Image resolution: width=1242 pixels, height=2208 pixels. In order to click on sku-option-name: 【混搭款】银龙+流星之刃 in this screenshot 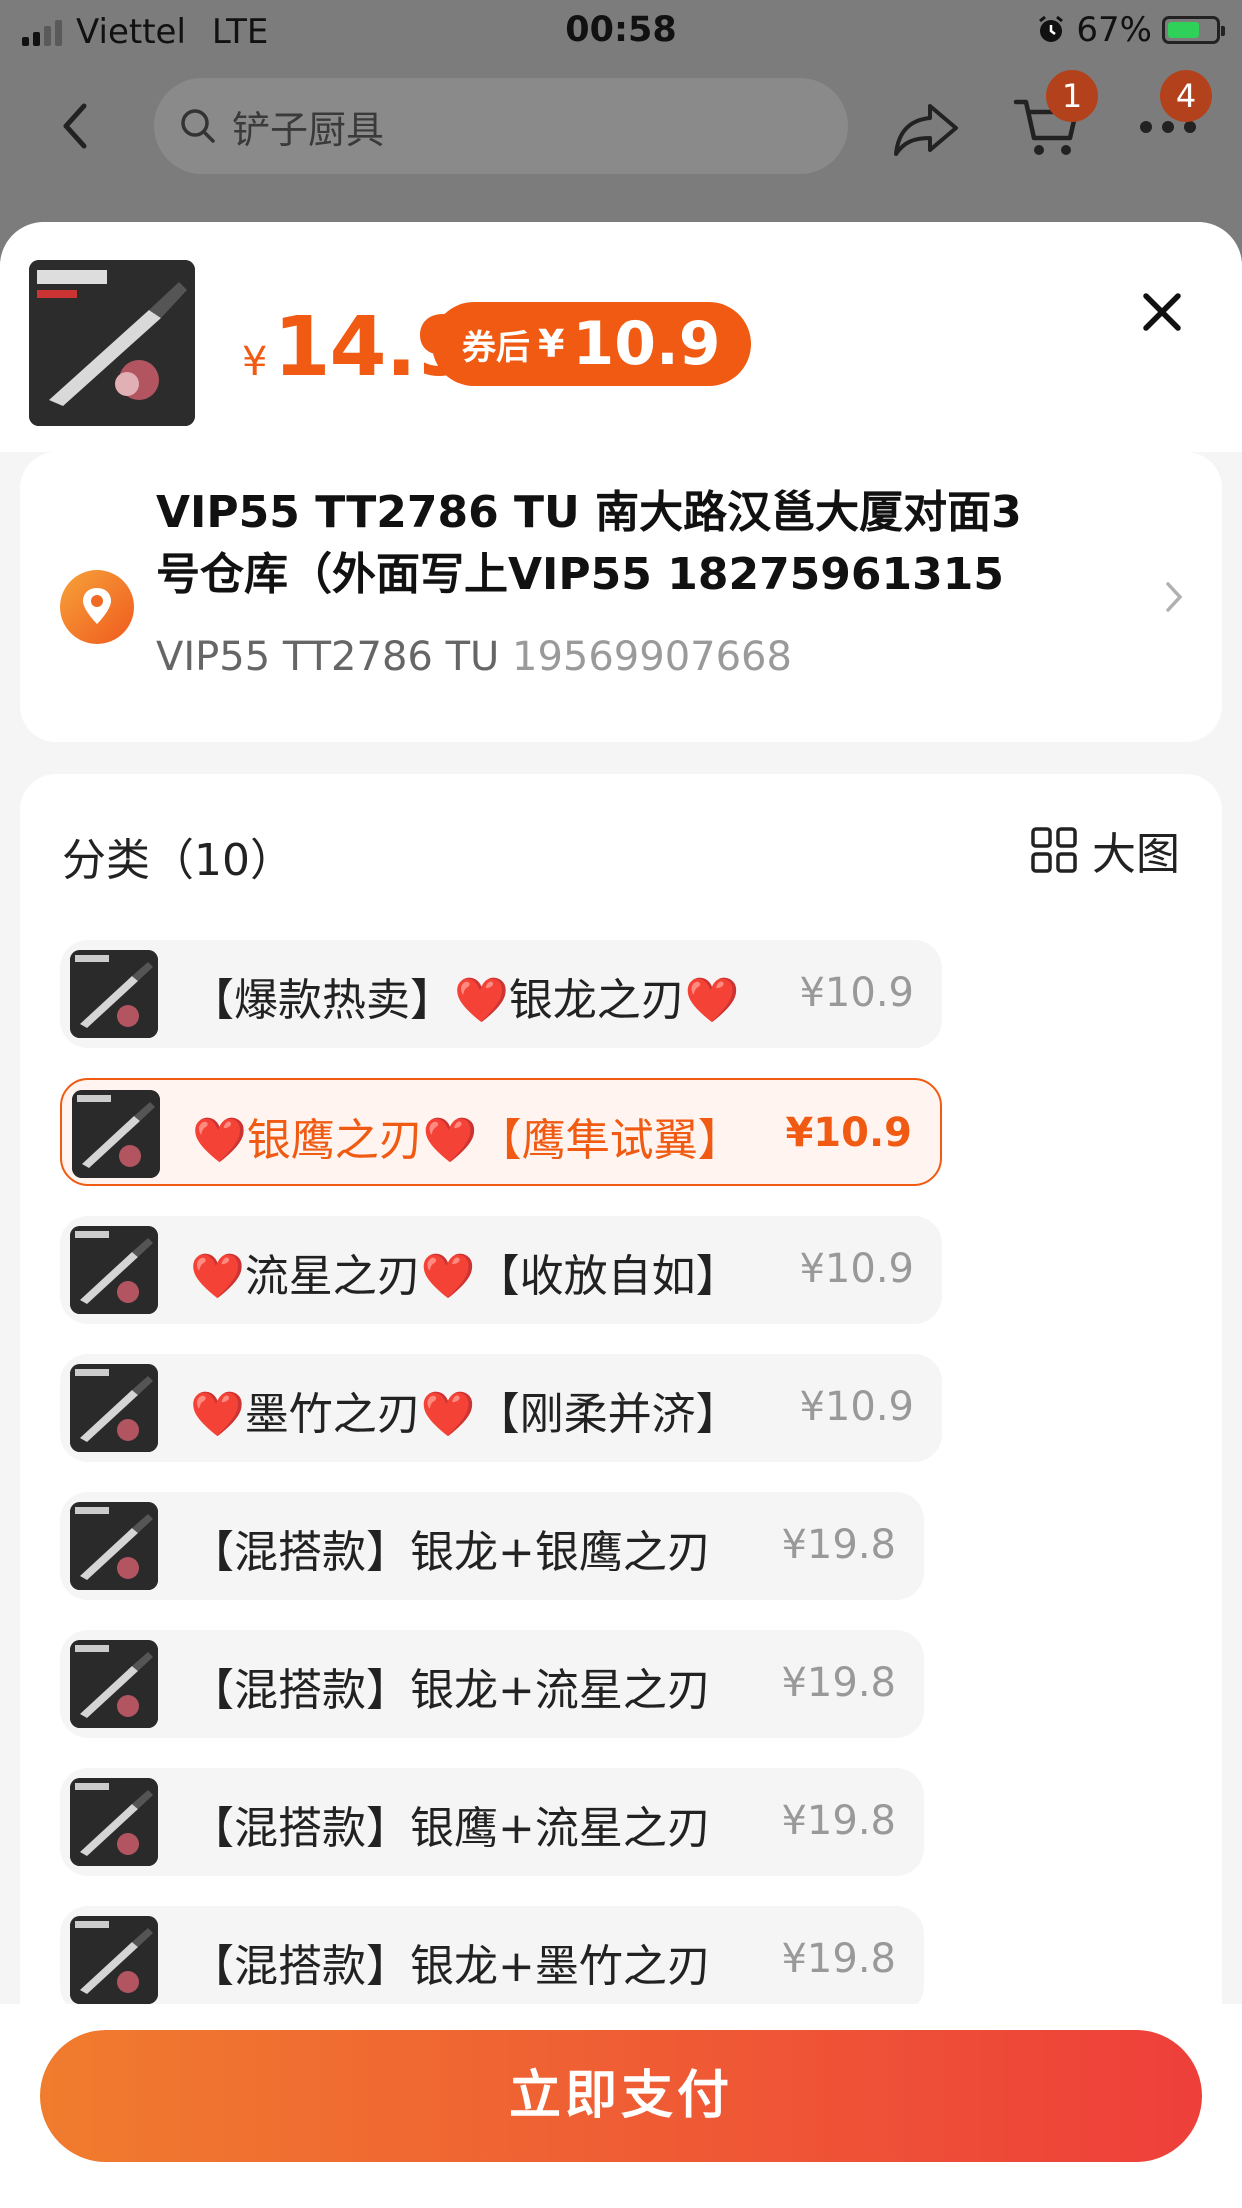, I will do `click(450, 1686)`.